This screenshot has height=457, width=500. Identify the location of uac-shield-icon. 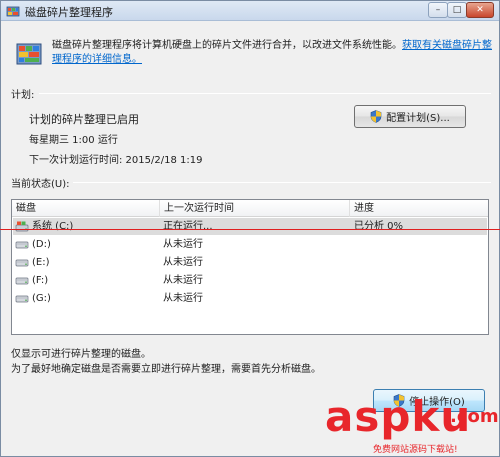
(376, 116).